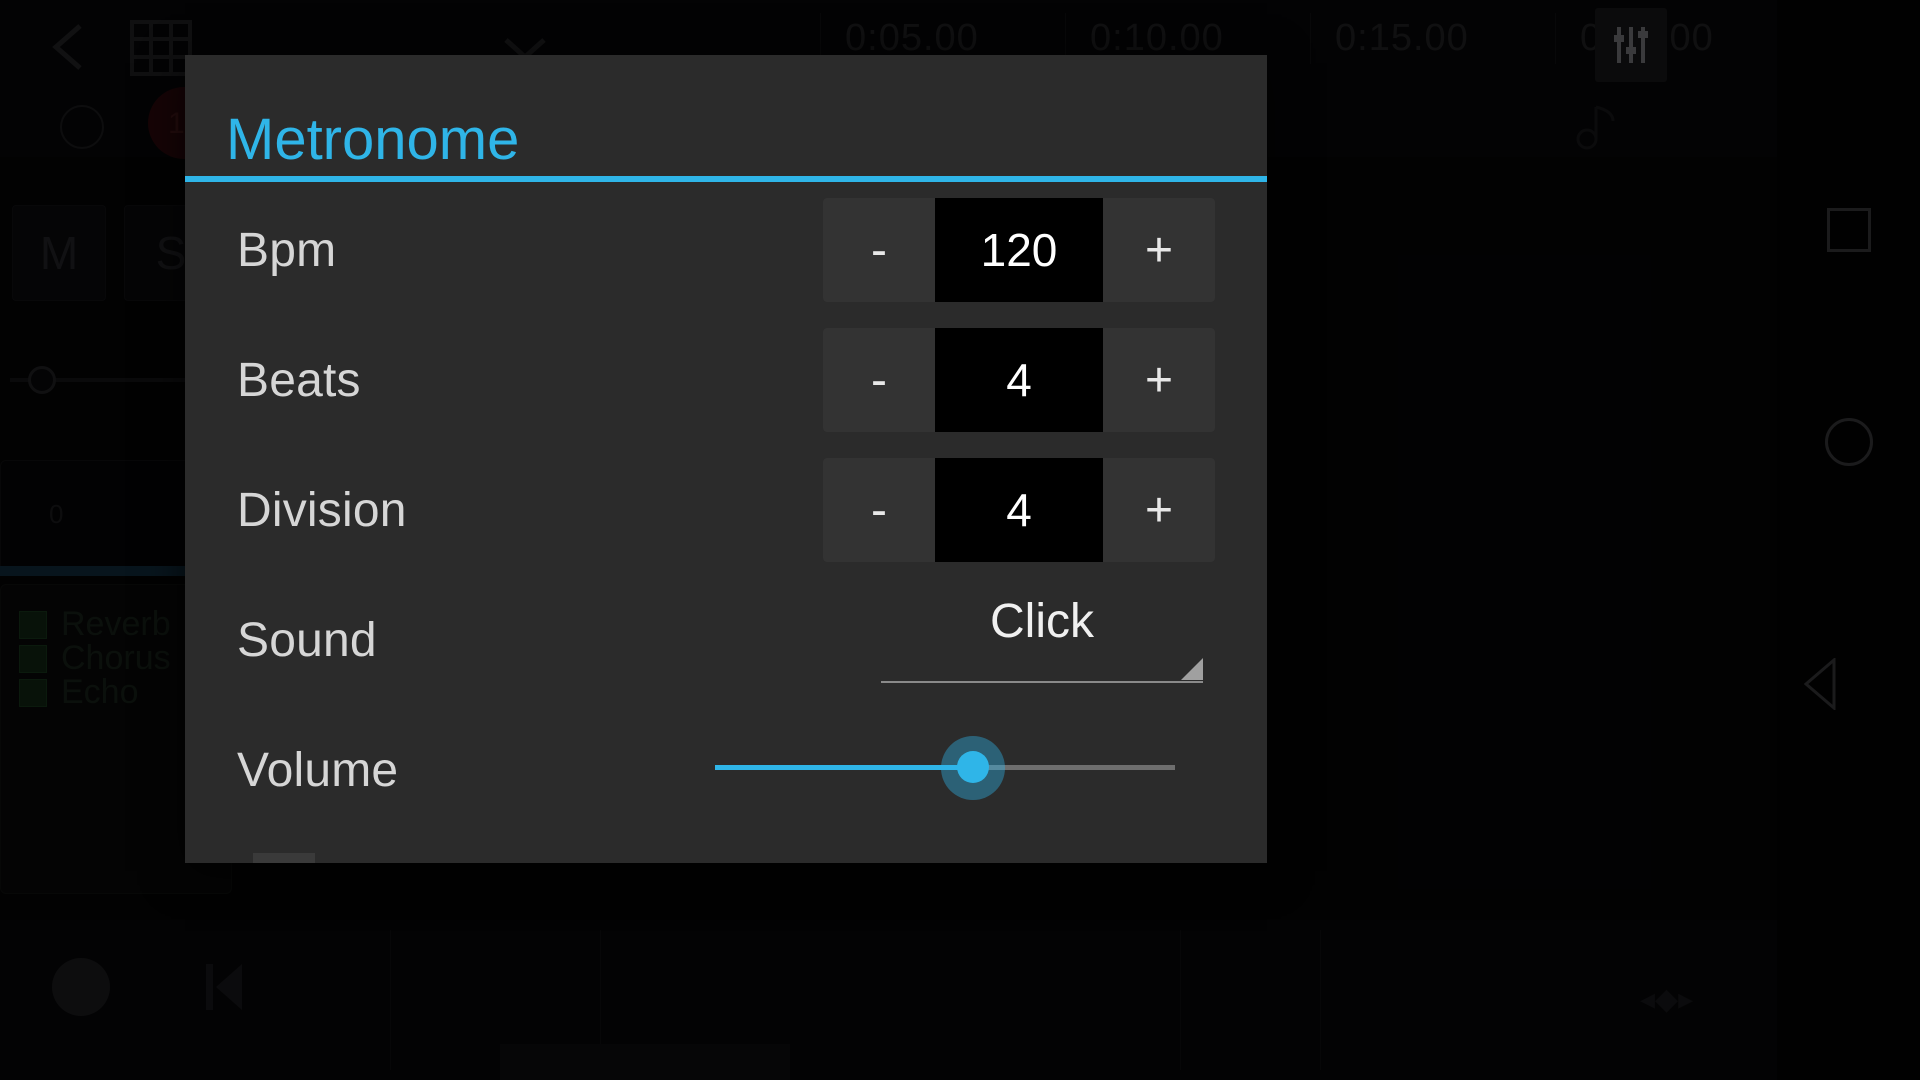 This screenshot has height=1080, width=1920. Describe the element at coordinates (1042, 621) in the screenshot. I see `sound-dropdown-value: Click` at that location.